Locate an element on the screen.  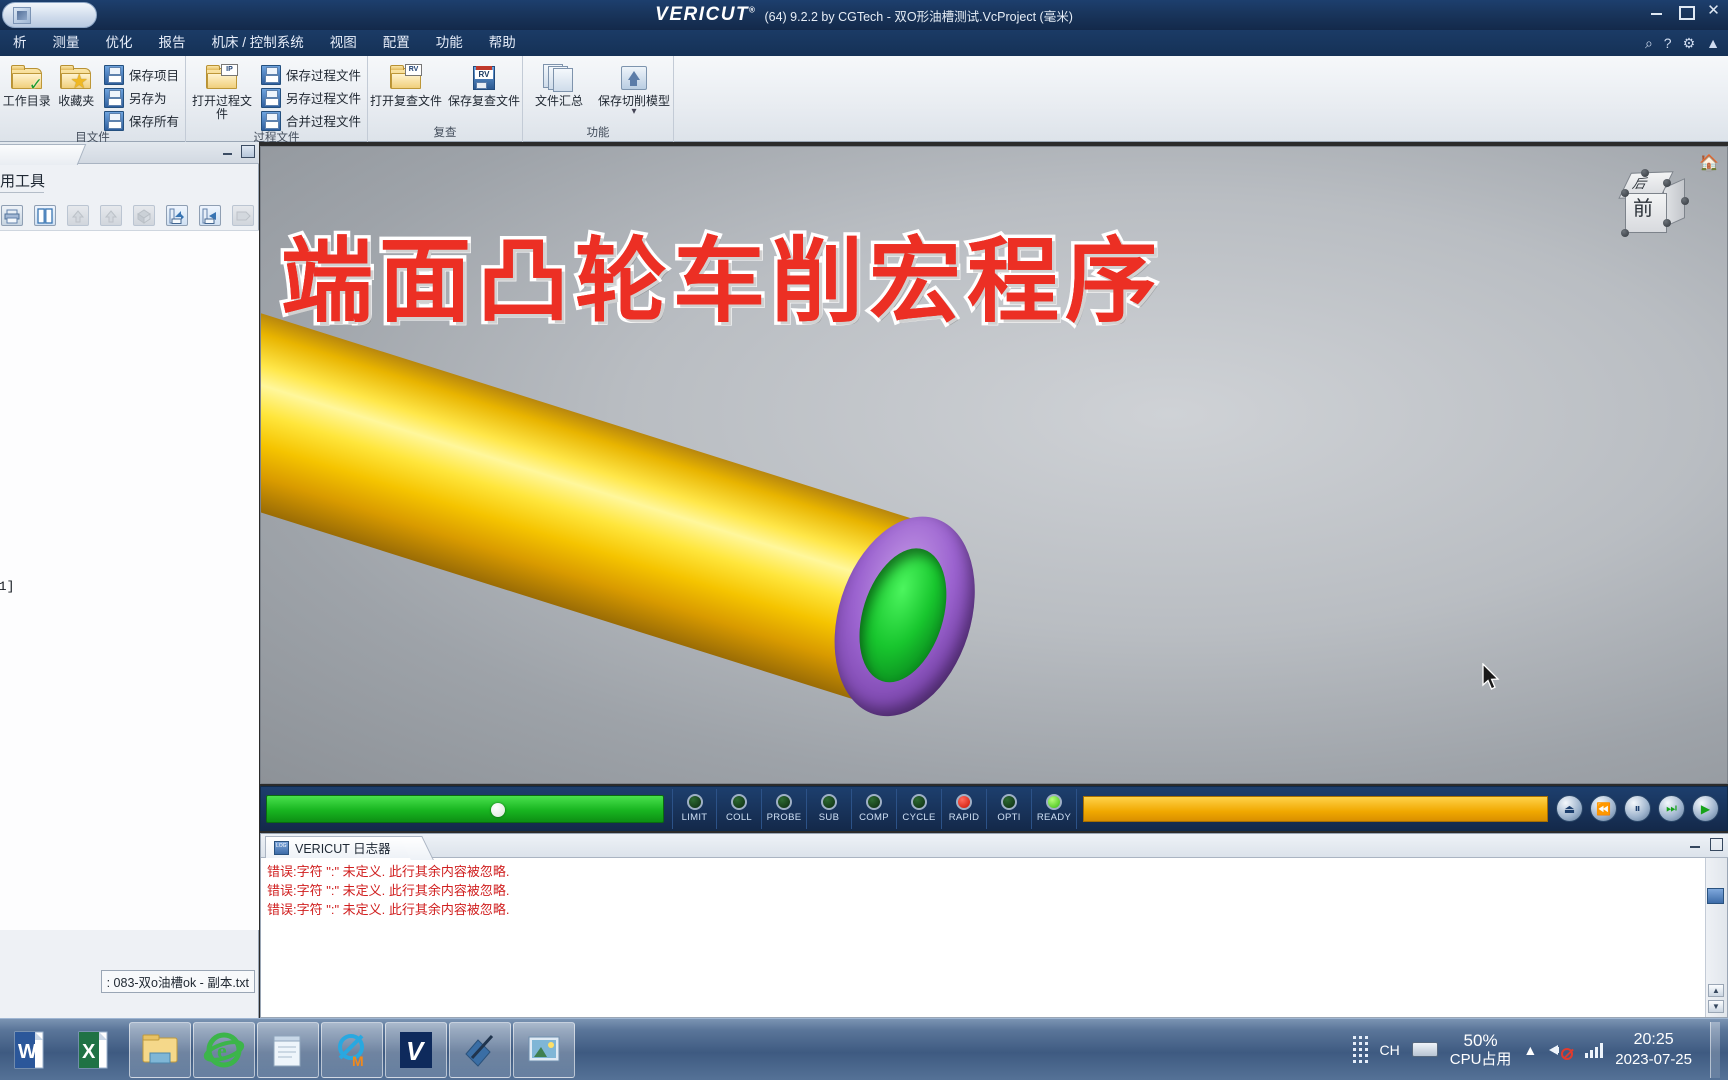
progress-knob is located at coordinates (498, 809).